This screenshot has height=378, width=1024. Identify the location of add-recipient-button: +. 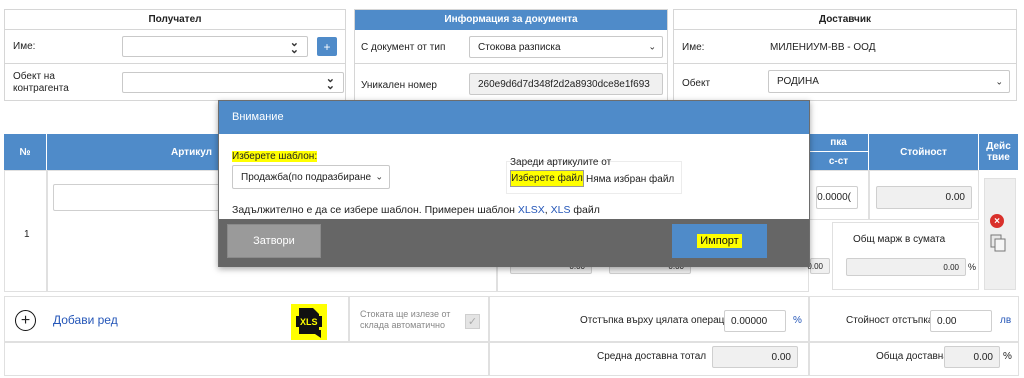
(327, 46).